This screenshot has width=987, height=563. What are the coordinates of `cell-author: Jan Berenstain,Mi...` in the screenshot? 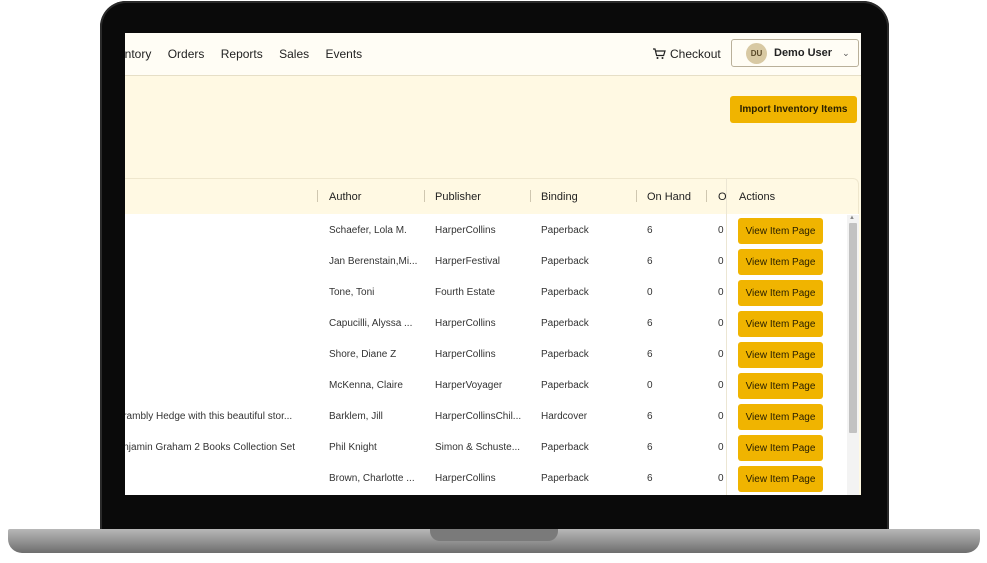 It's located at (373, 261).